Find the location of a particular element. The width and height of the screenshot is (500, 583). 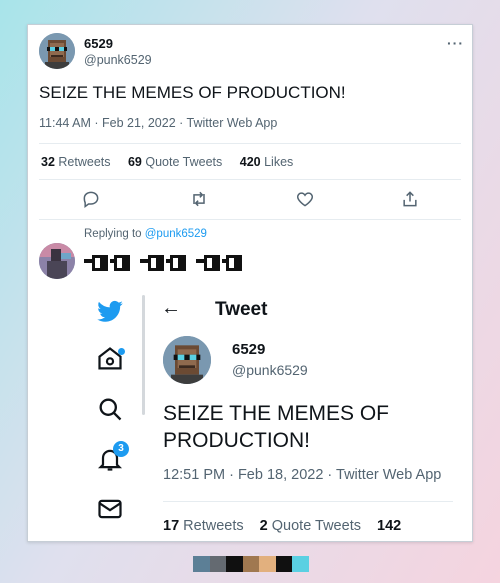

home-notification-dot is located at coordinates (121, 351).